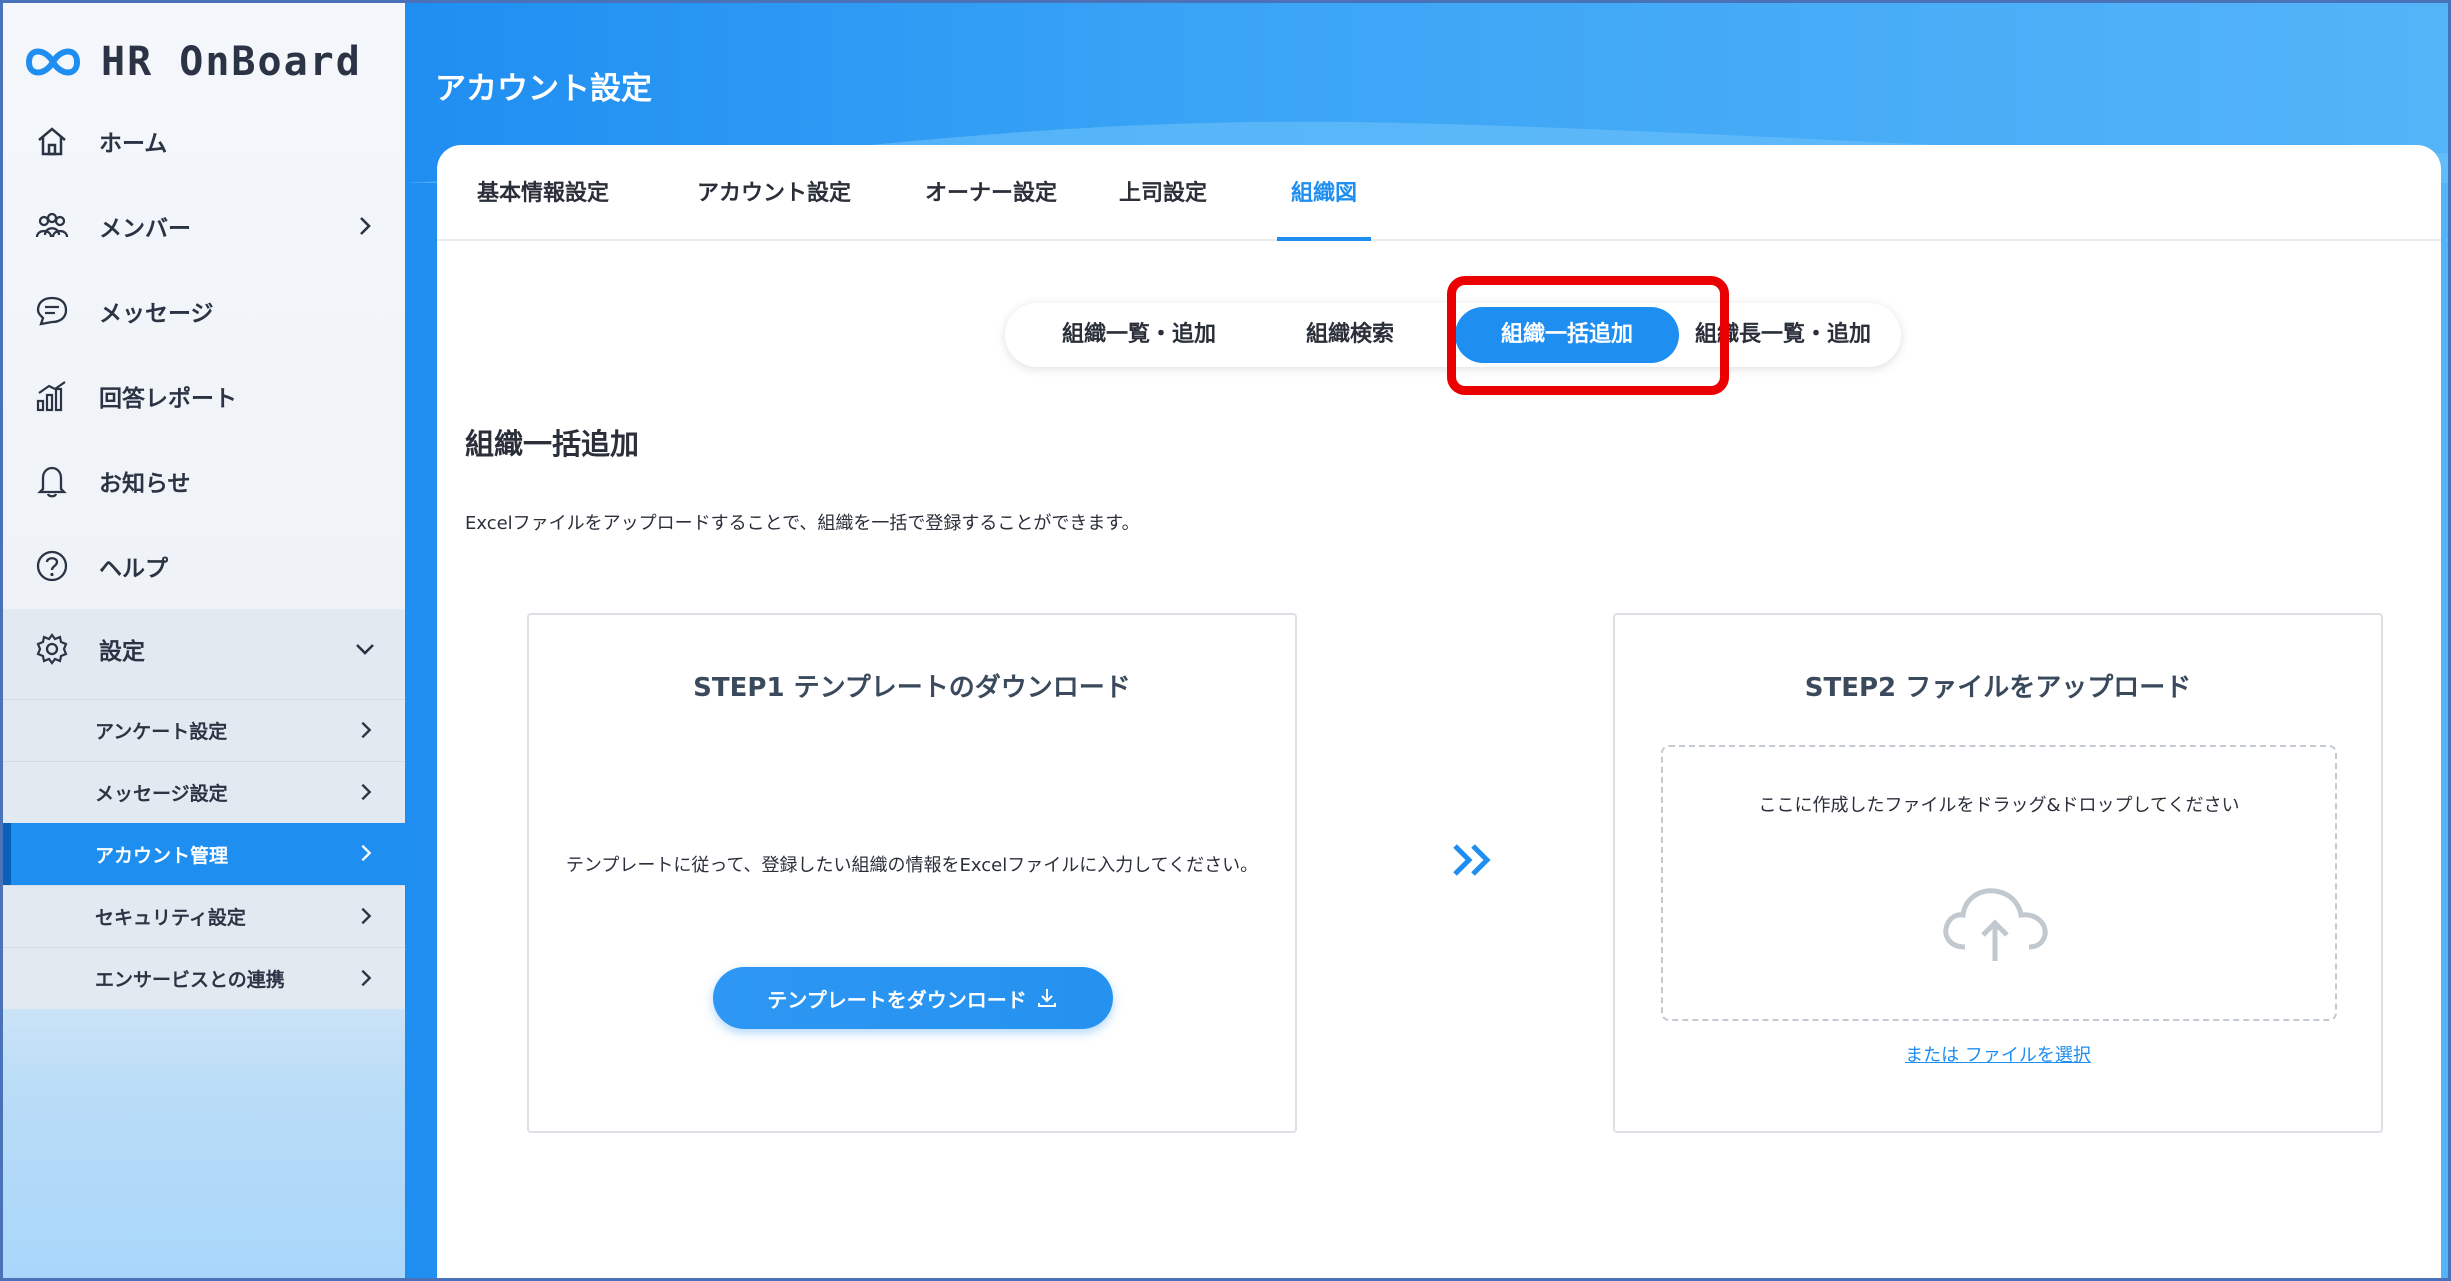 The width and height of the screenshot is (2451, 1281). What do you see at coordinates (1998, 688) in the screenshot?
I see `step2-title: STEP2 ファイルをアップロード` at bounding box center [1998, 688].